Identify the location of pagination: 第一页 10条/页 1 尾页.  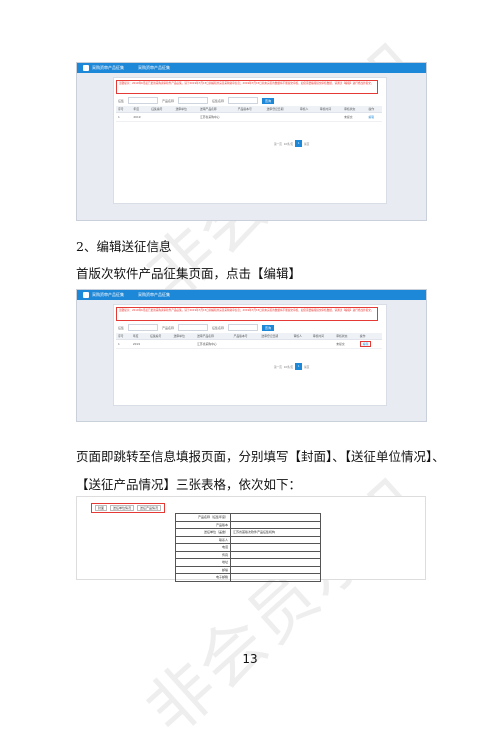
(291, 143).